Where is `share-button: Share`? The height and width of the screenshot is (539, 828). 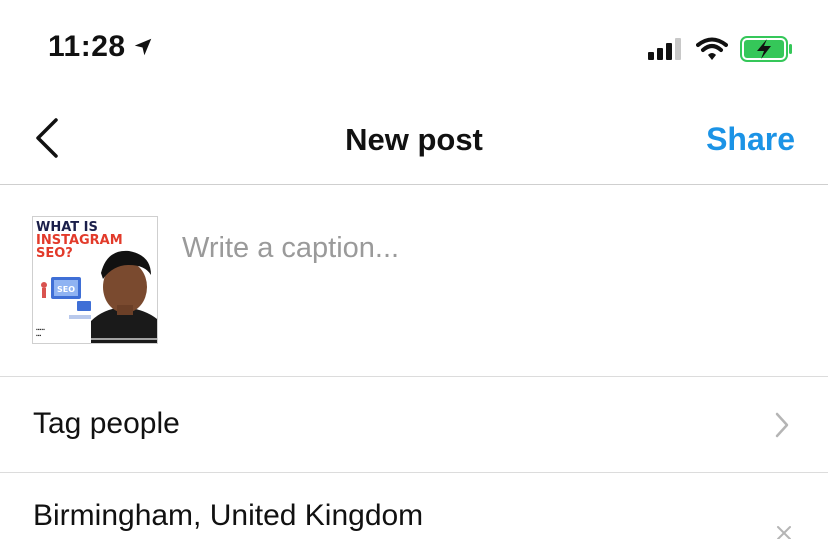 share-button: Share is located at coordinates (750, 139).